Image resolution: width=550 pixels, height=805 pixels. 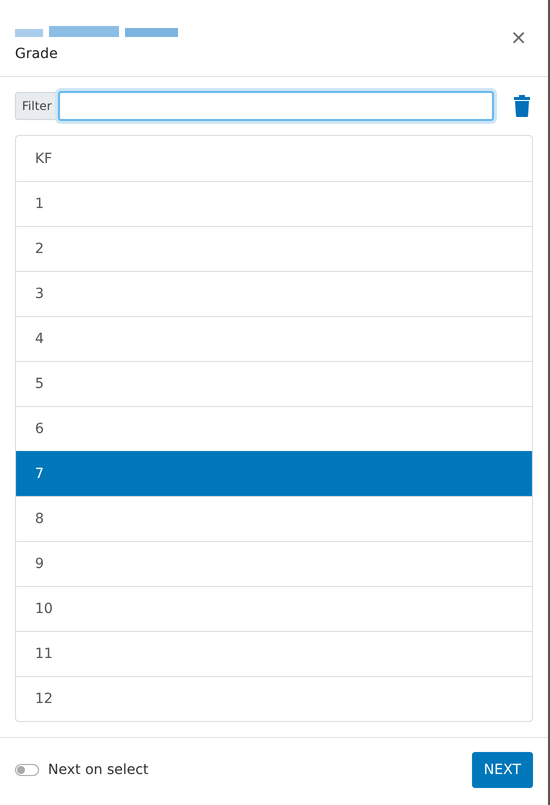 I want to click on grade-option: 11, so click(x=274, y=653).